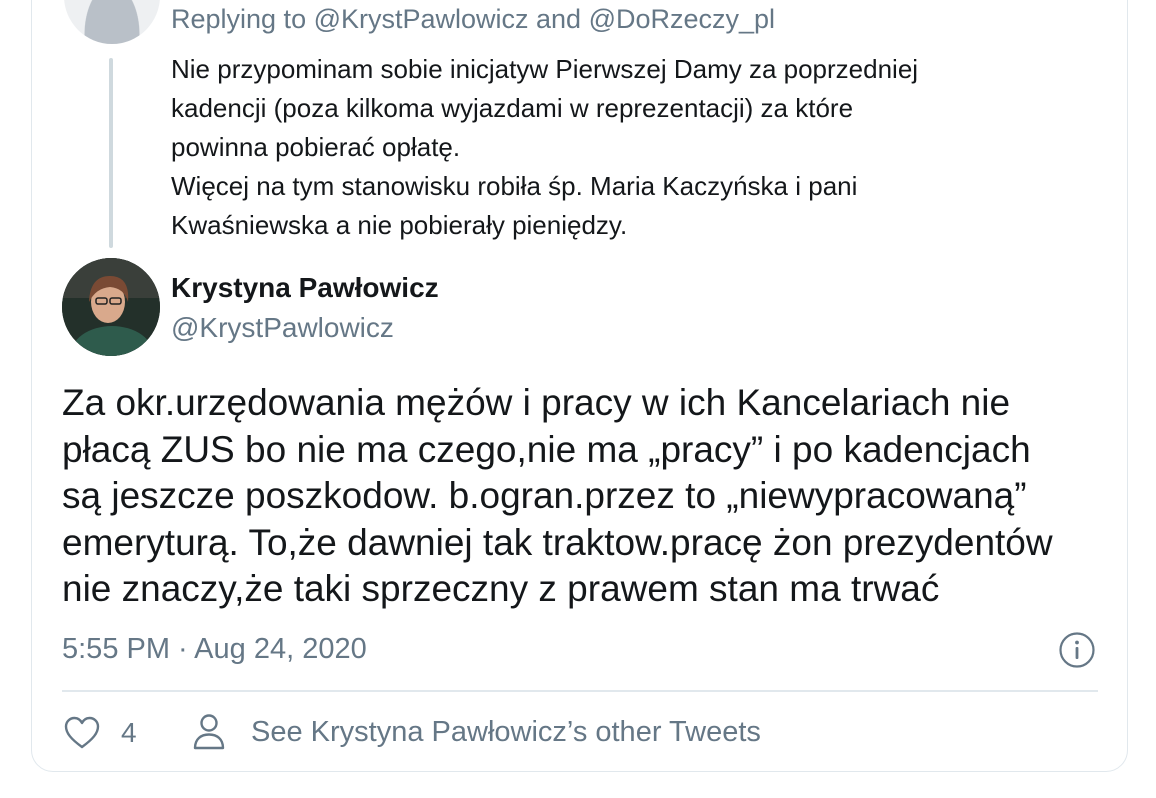 Image resolution: width=1156 pixels, height=798 pixels. I want to click on author-avatar, so click(111, 307).